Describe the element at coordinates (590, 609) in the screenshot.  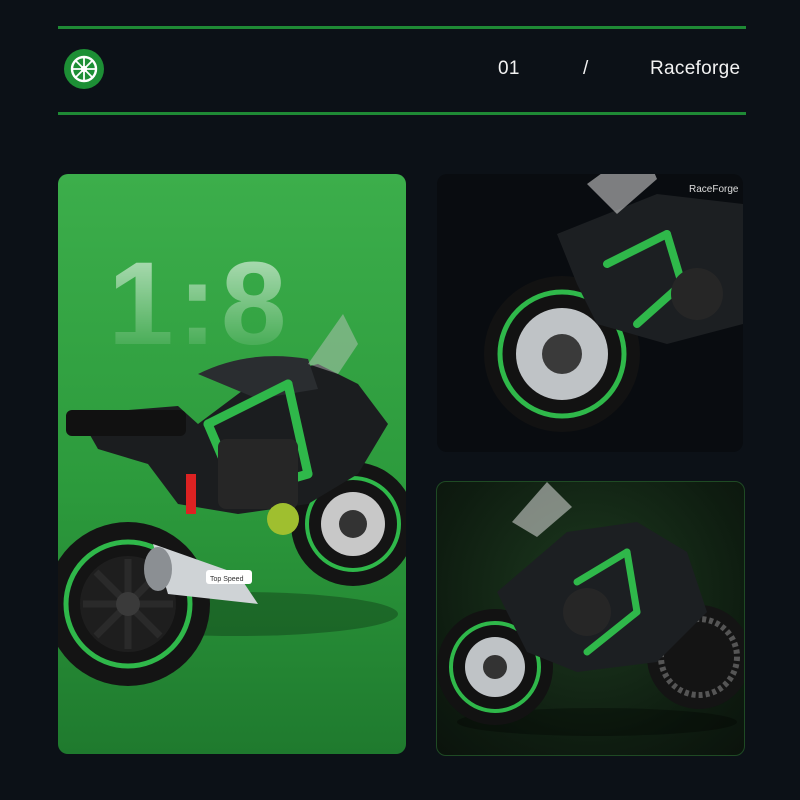
I see `motorcycle-image-angle` at that location.